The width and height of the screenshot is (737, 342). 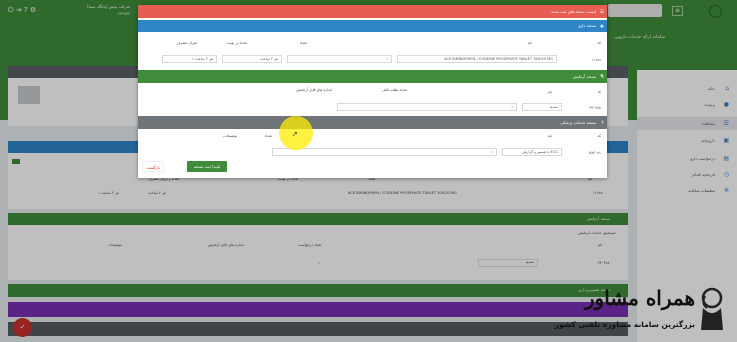 What do you see at coordinates (532, 152) in the screenshot?
I see `service-name-field: ECG با تفسیر و گزارش` at bounding box center [532, 152].